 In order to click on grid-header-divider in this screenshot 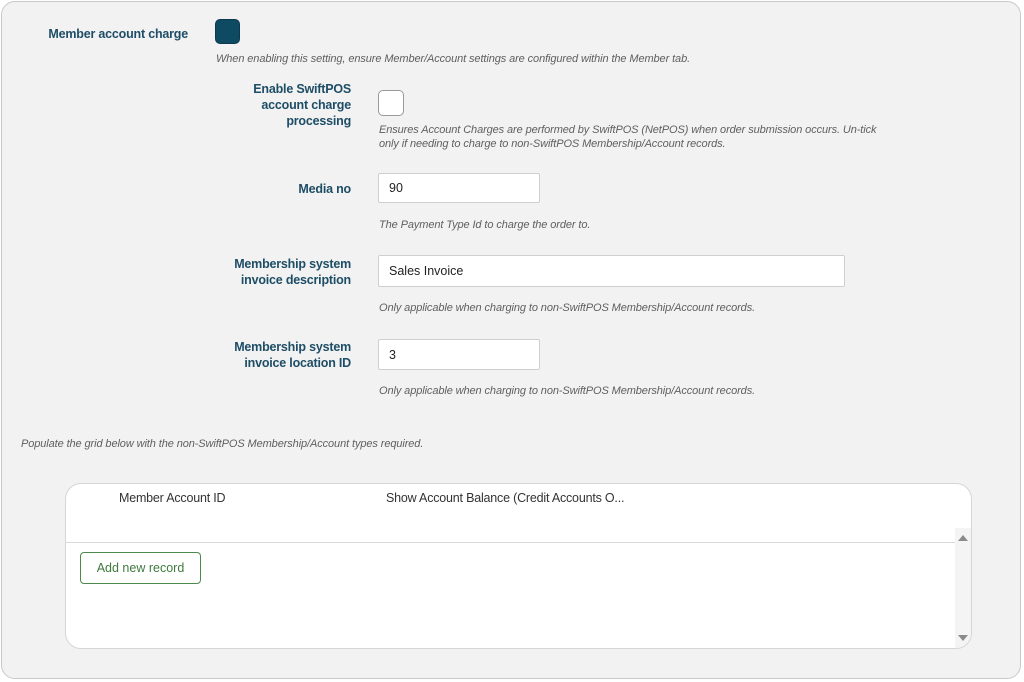, I will do `click(518, 542)`.